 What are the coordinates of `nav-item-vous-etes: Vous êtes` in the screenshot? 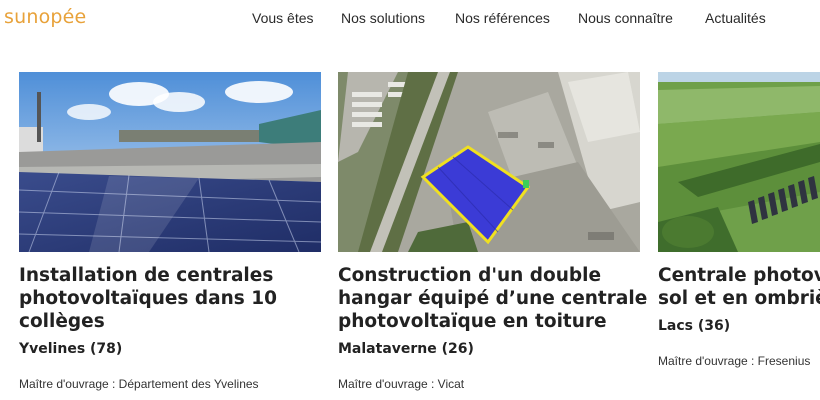 It's located at (283, 18).